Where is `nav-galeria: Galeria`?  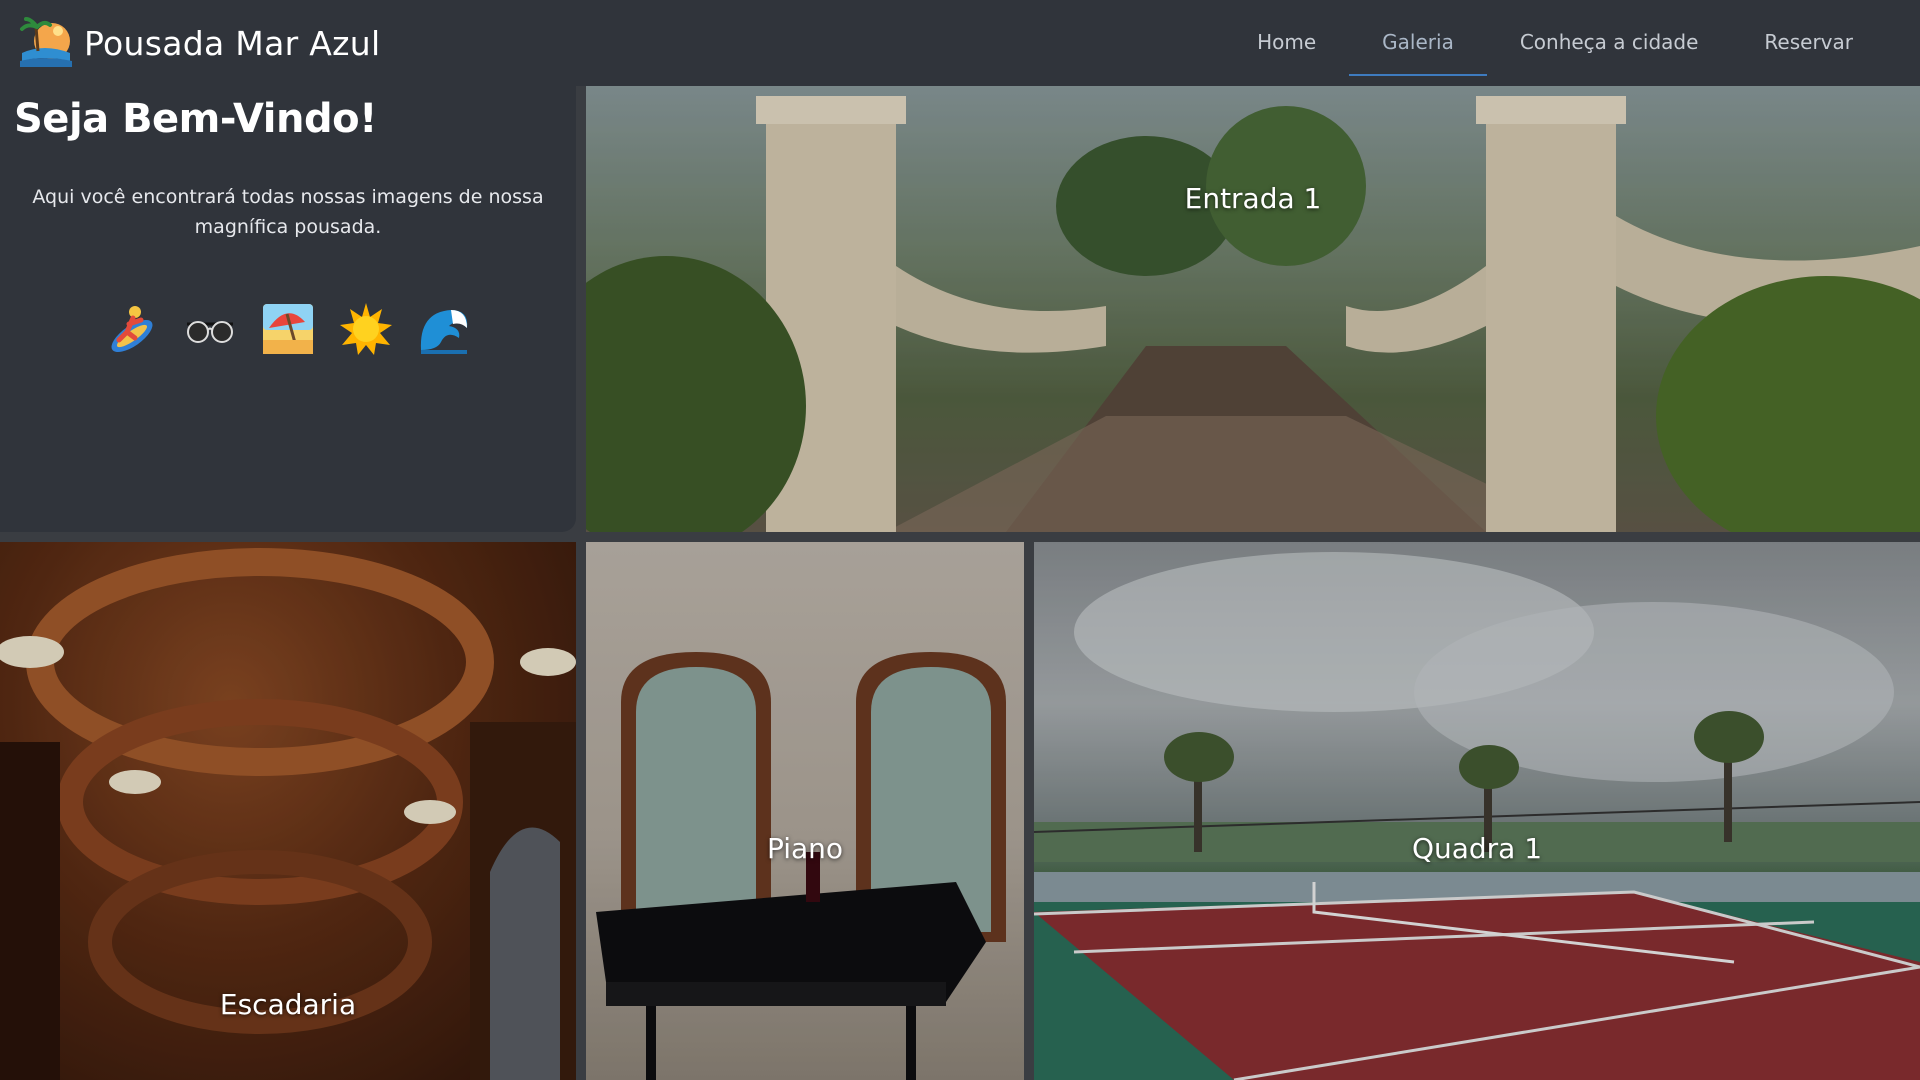 nav-galeria: Galeria is located at coordinates (1418, 43).